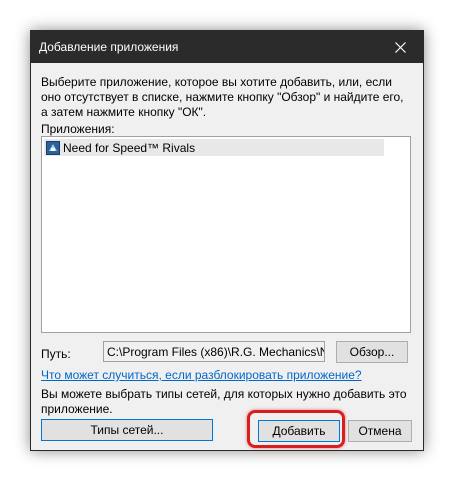 This screenshot has height=480, width=453. Describe the element at coordinates (53, 147) in the screenshot. I see `game-icon` at that location.